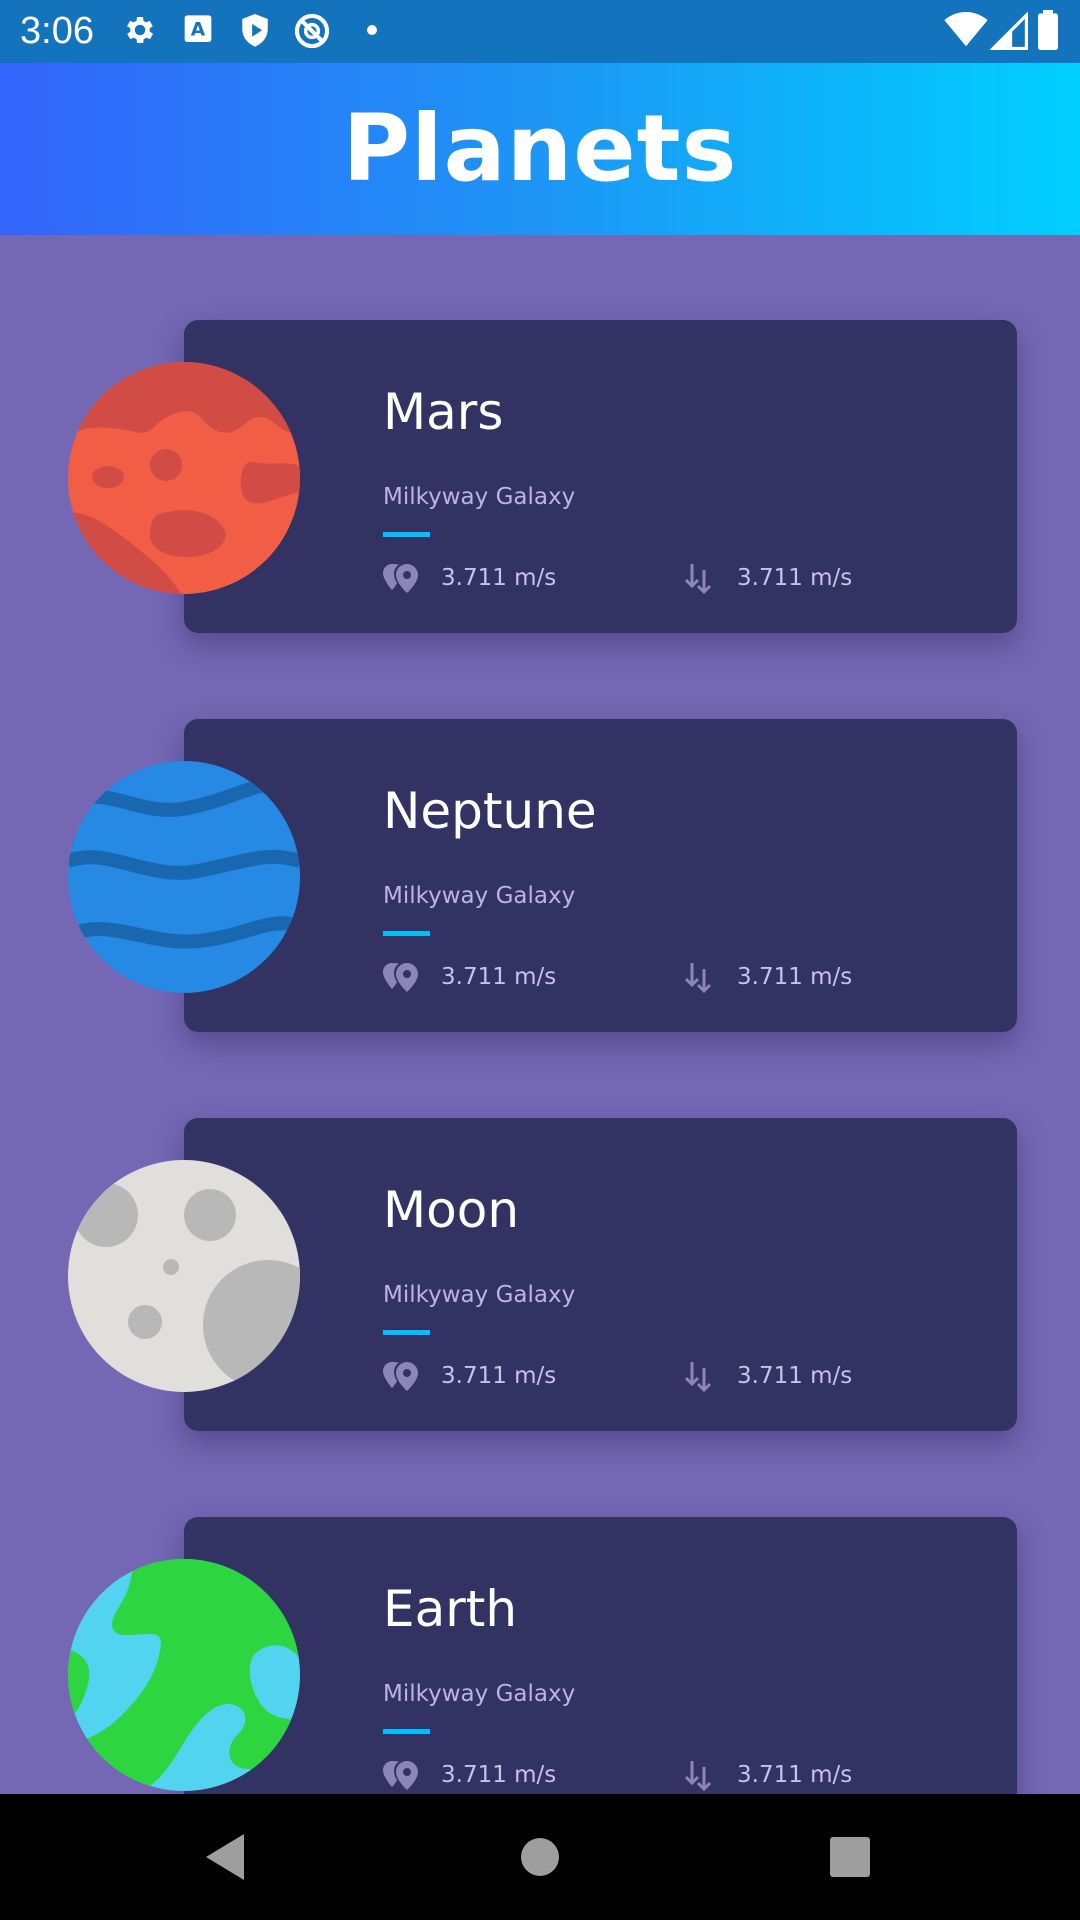 This screenshot has width=1080, height=1920. What do you see at coordinates (312, 31) in the screenshot?
I see `no-disturb-icon` at bounding box center [312, 31].